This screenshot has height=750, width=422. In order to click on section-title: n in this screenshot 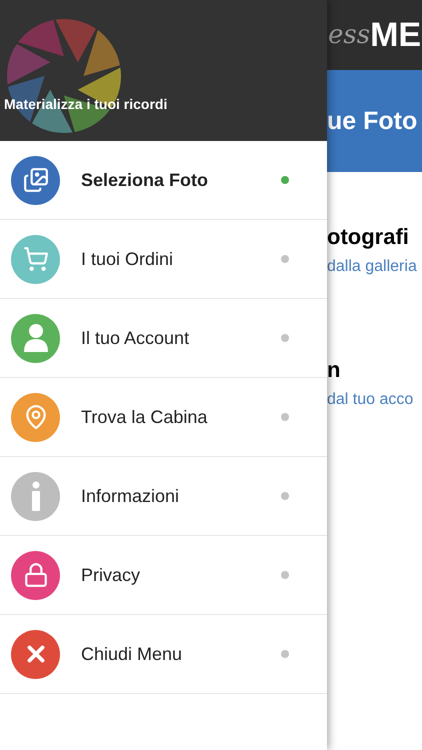, I will do `click(334, 370)`.